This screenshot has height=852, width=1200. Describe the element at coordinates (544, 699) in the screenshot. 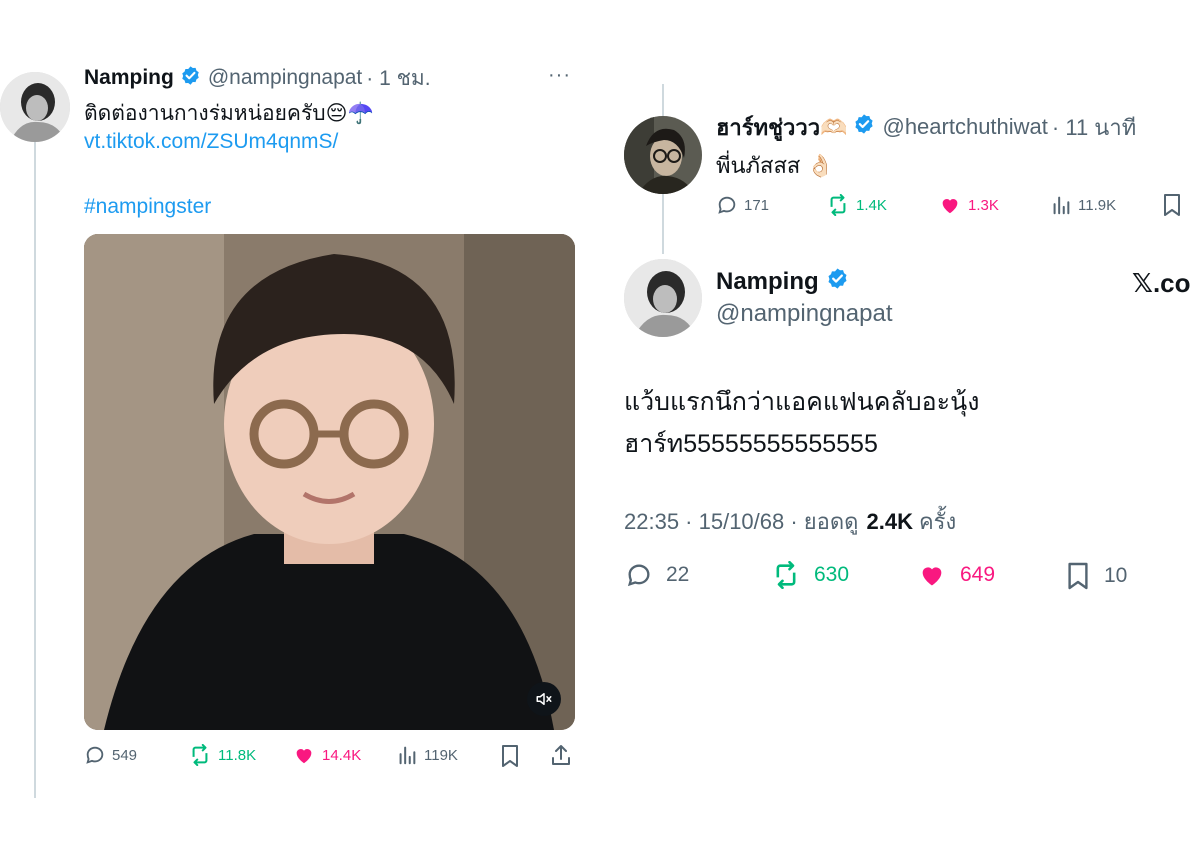

I see `mute-icon` at that location.